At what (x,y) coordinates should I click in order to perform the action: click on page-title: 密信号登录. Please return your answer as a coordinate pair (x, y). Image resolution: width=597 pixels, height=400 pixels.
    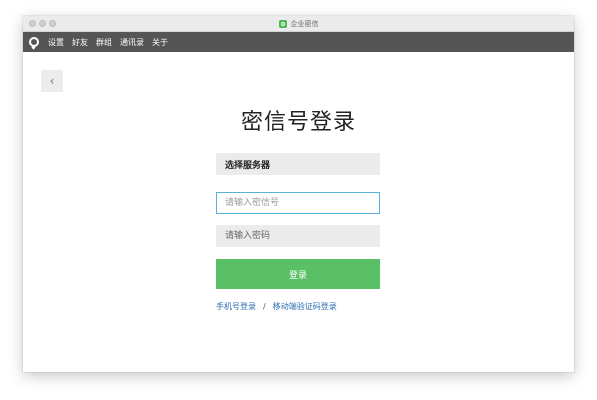
    Looking at the image, I should click on (298, 122).